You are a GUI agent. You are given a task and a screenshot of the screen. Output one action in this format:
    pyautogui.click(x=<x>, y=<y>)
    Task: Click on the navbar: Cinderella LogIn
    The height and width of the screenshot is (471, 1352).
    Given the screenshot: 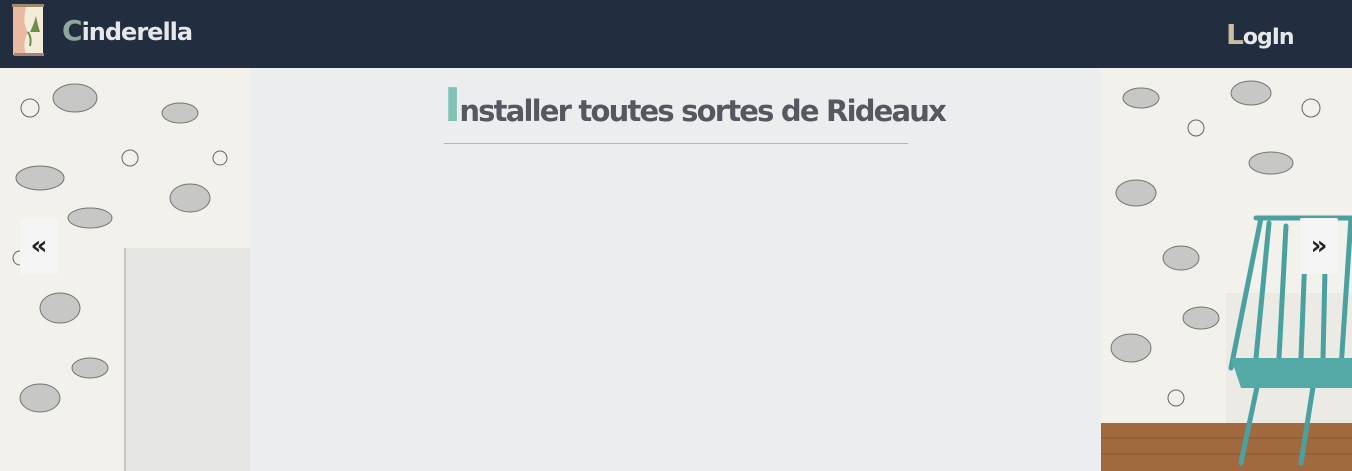 What is the action you would take?
    pyautogui.click(x=676, y=34)
    